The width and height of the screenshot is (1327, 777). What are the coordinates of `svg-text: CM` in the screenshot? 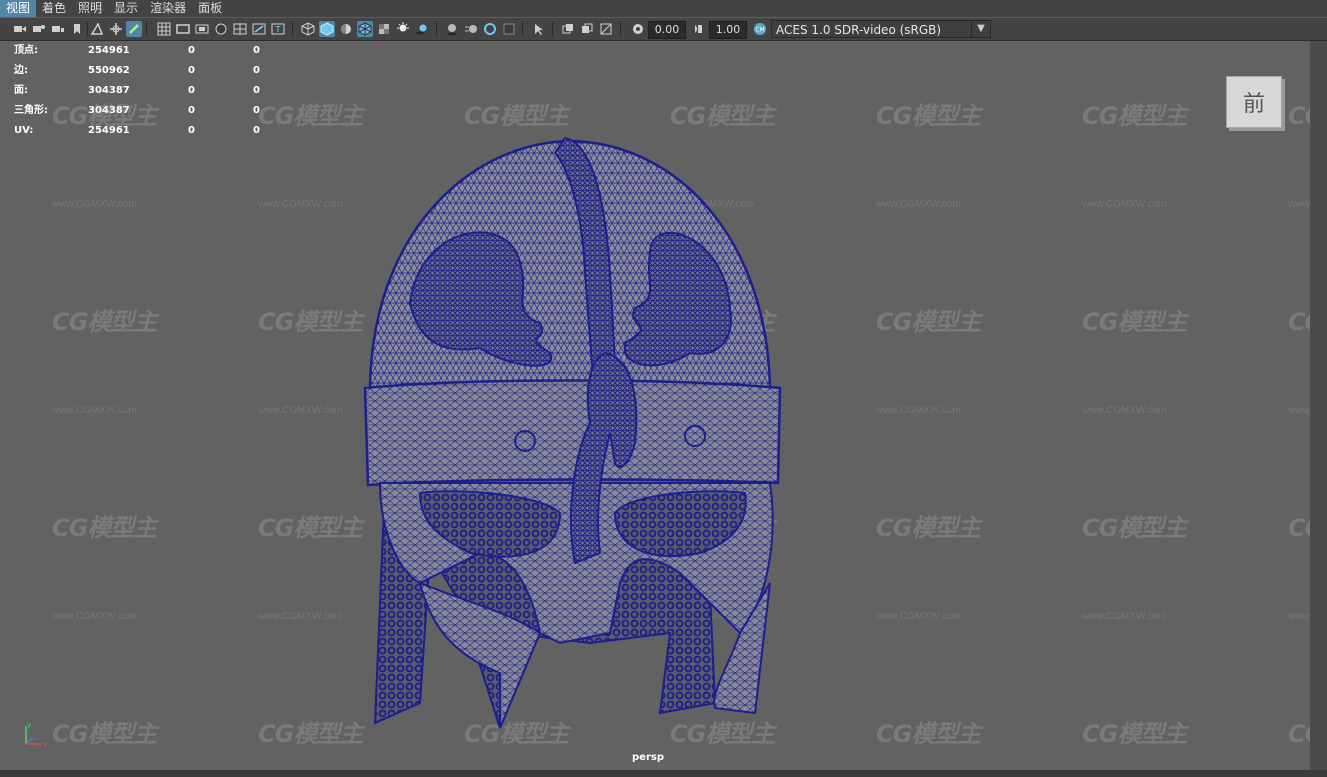 It's located at (759, 30).